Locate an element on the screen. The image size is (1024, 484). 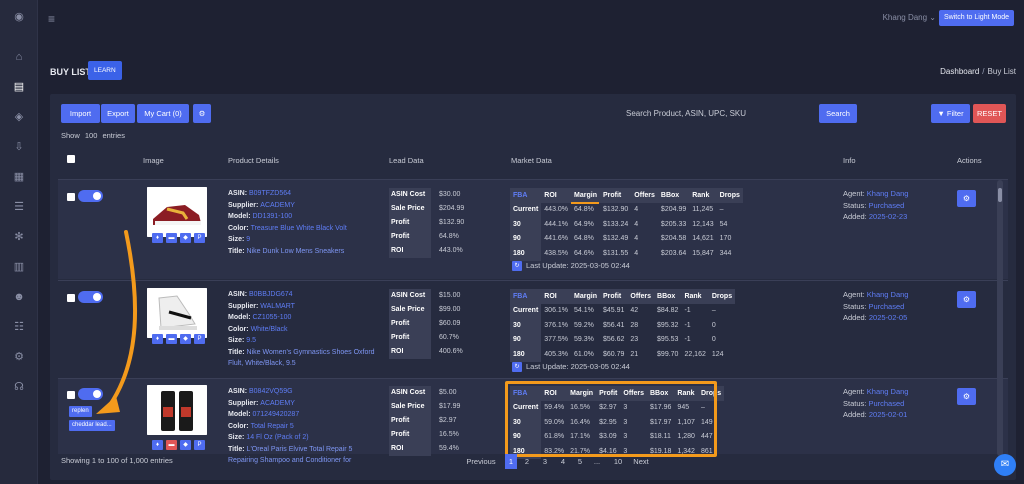
previous-page: Previous is located at coordinates (481, 461).